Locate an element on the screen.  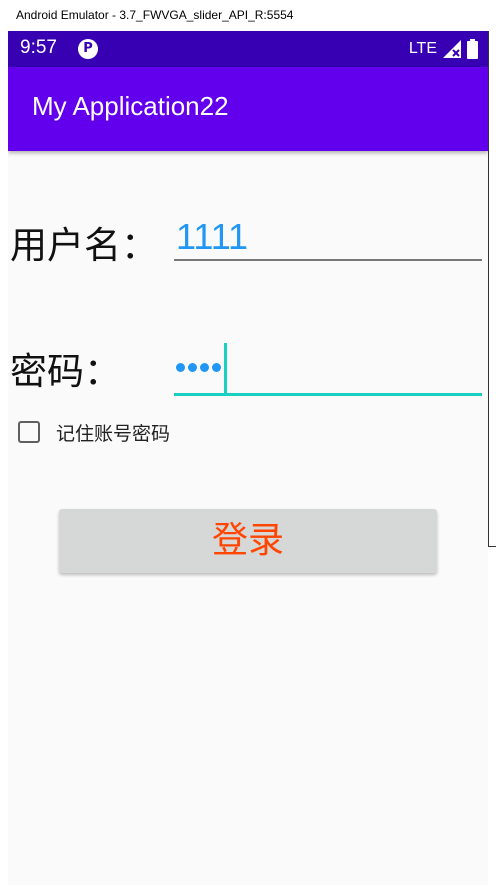
window-edge is located at coordinates (488, 289).